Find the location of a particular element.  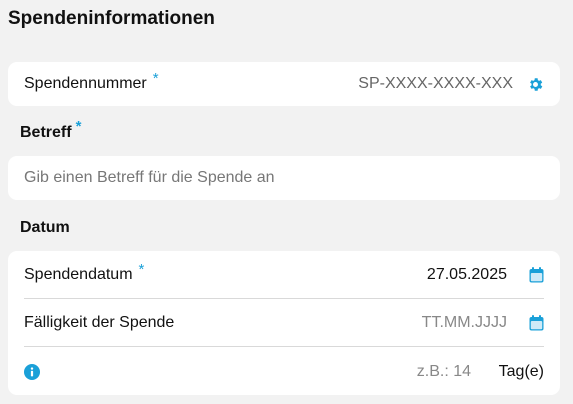

date-section-label: Datum is located at coordinates (45, 227).